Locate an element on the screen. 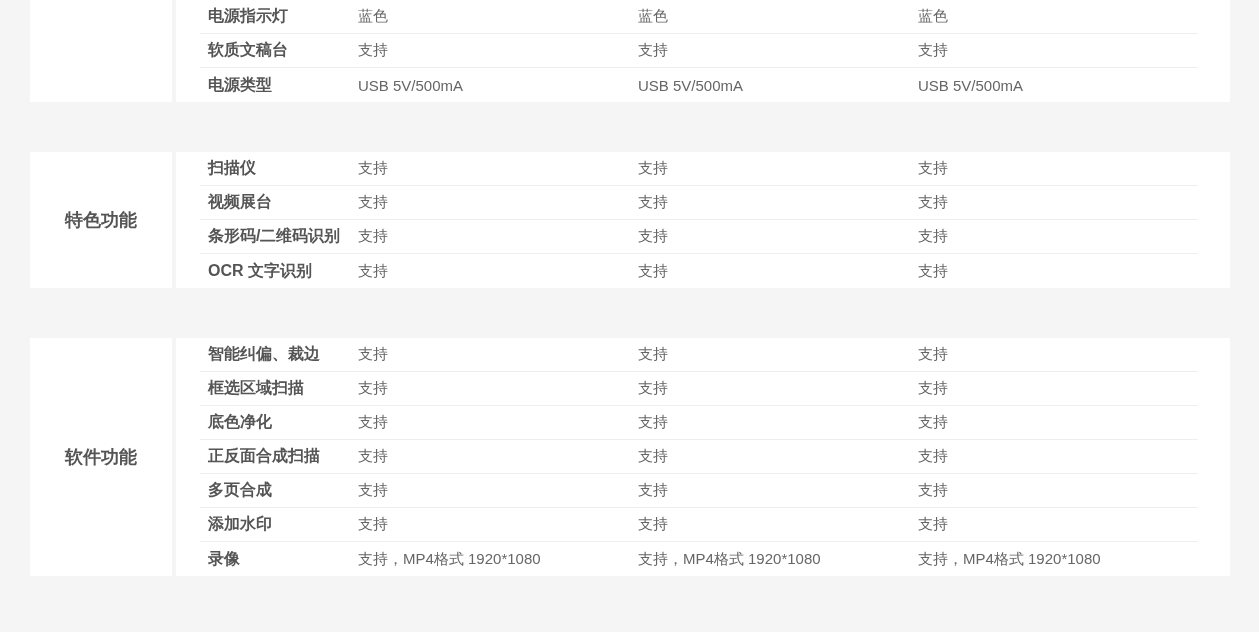 The width and height of the screenshot is (1259, 632). spec-label: 正反面合成扫描 is located at coordinates (264, 456).